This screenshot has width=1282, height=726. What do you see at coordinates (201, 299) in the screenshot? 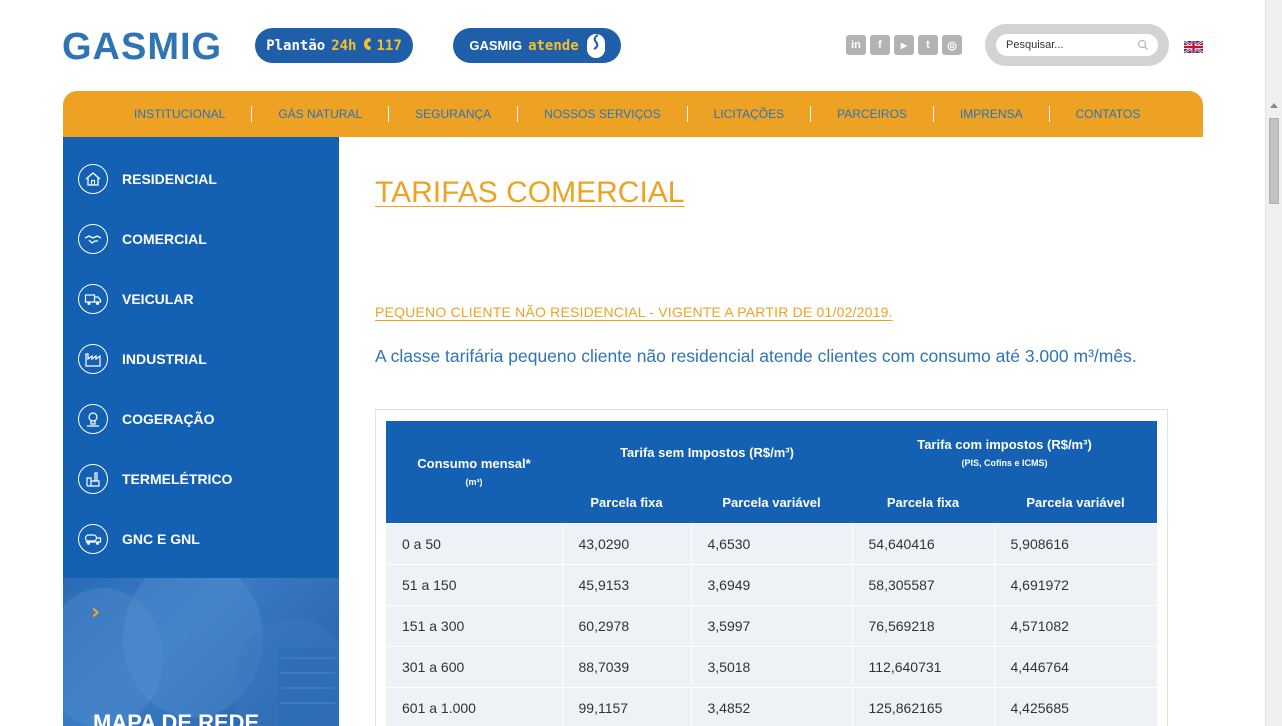
I see `sidebar-item-veicular: VEICULAR` at bounding box center [201, 299].